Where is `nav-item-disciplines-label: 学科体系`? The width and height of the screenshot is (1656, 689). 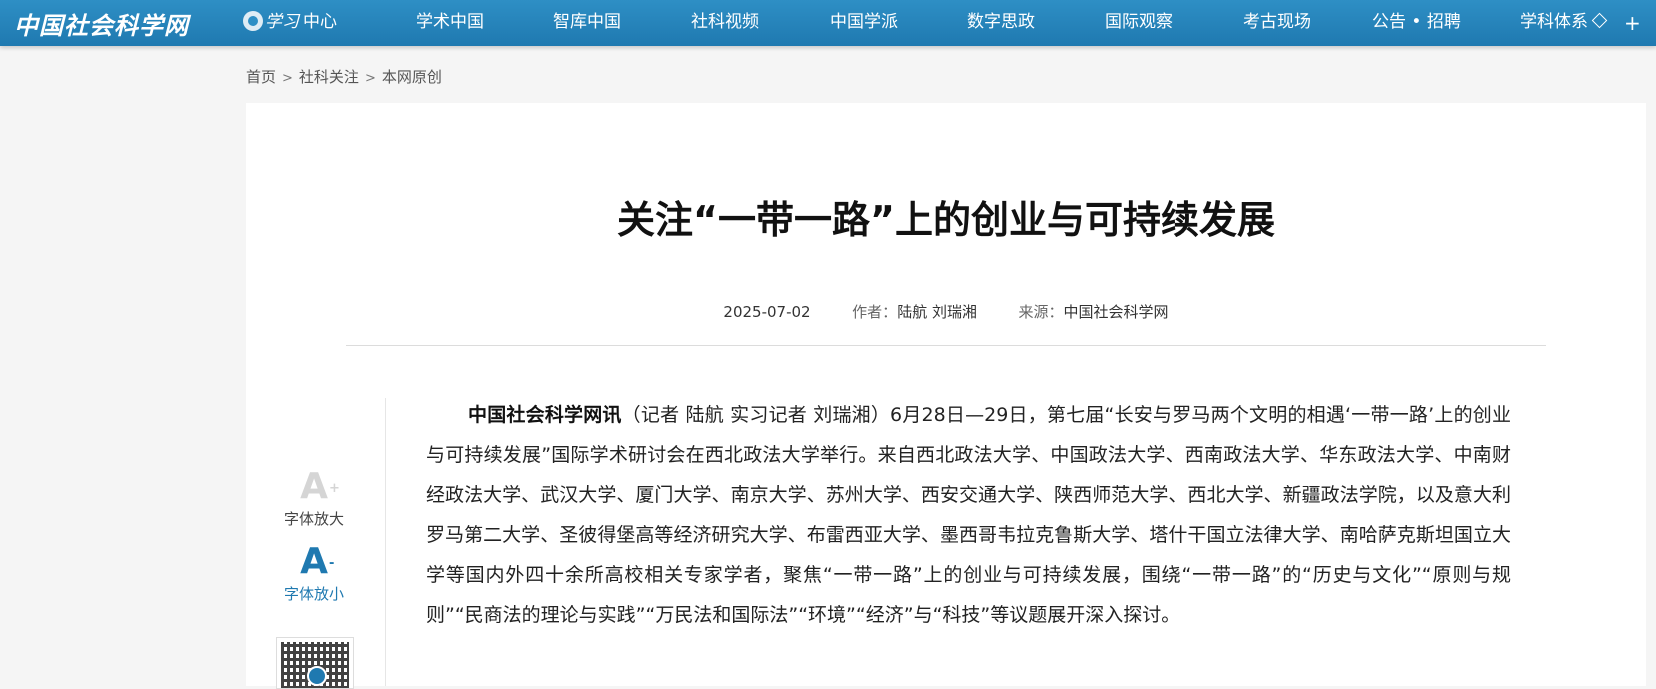
nav-item-disciplines-label: 学科体系 is located at coordinates (1554, 22).